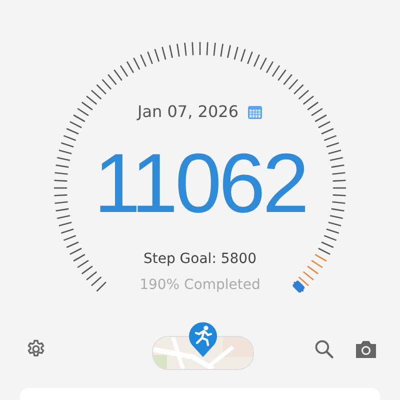 The width and height of the screenshot is (400, 400). I want to click on search-icon, so click(324, 349).